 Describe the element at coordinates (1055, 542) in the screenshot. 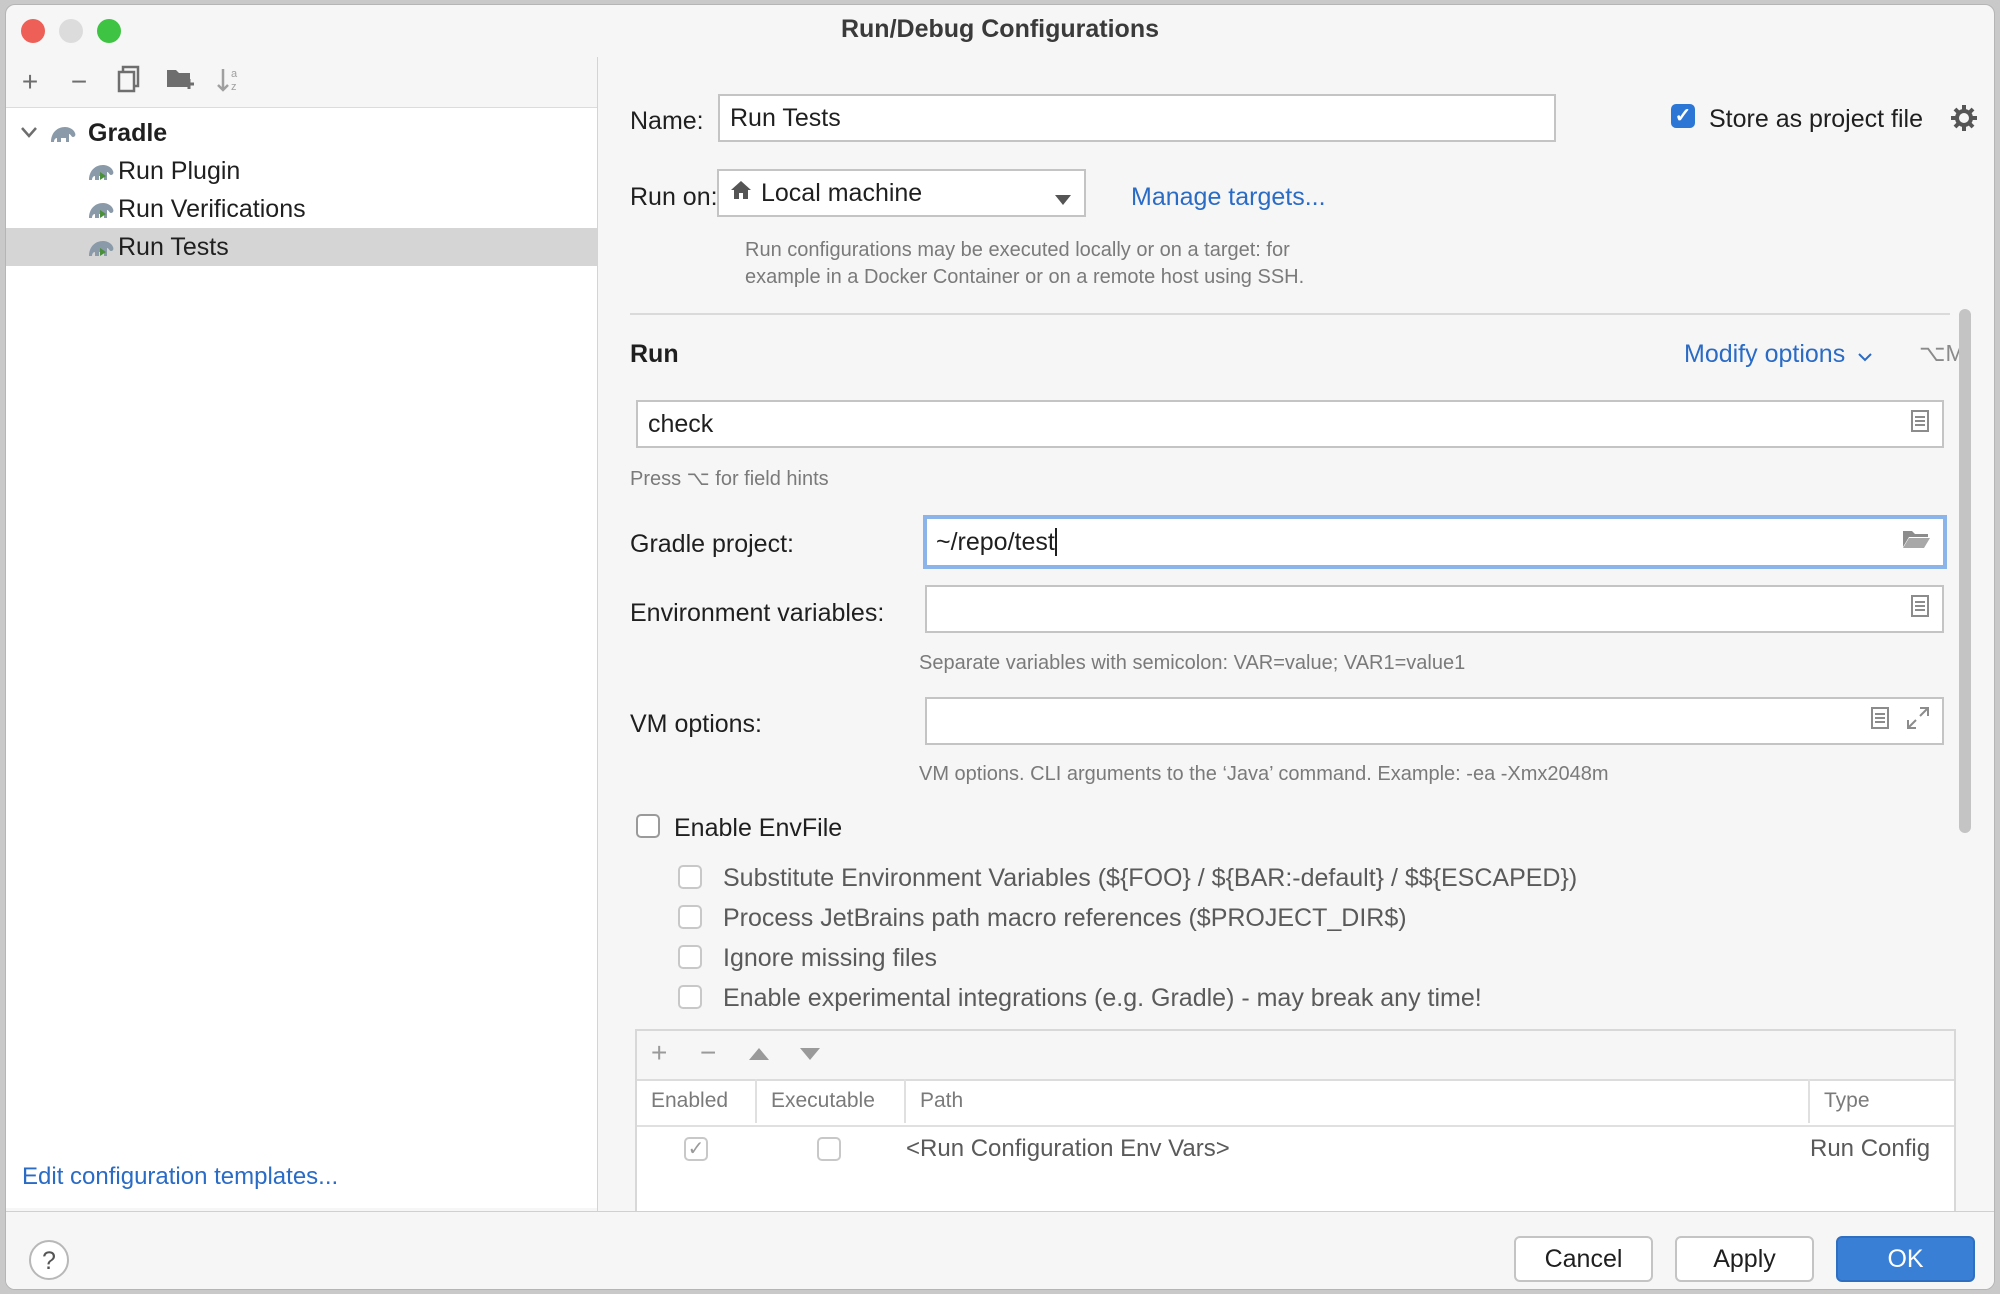

I see `text-cursor` at that location.